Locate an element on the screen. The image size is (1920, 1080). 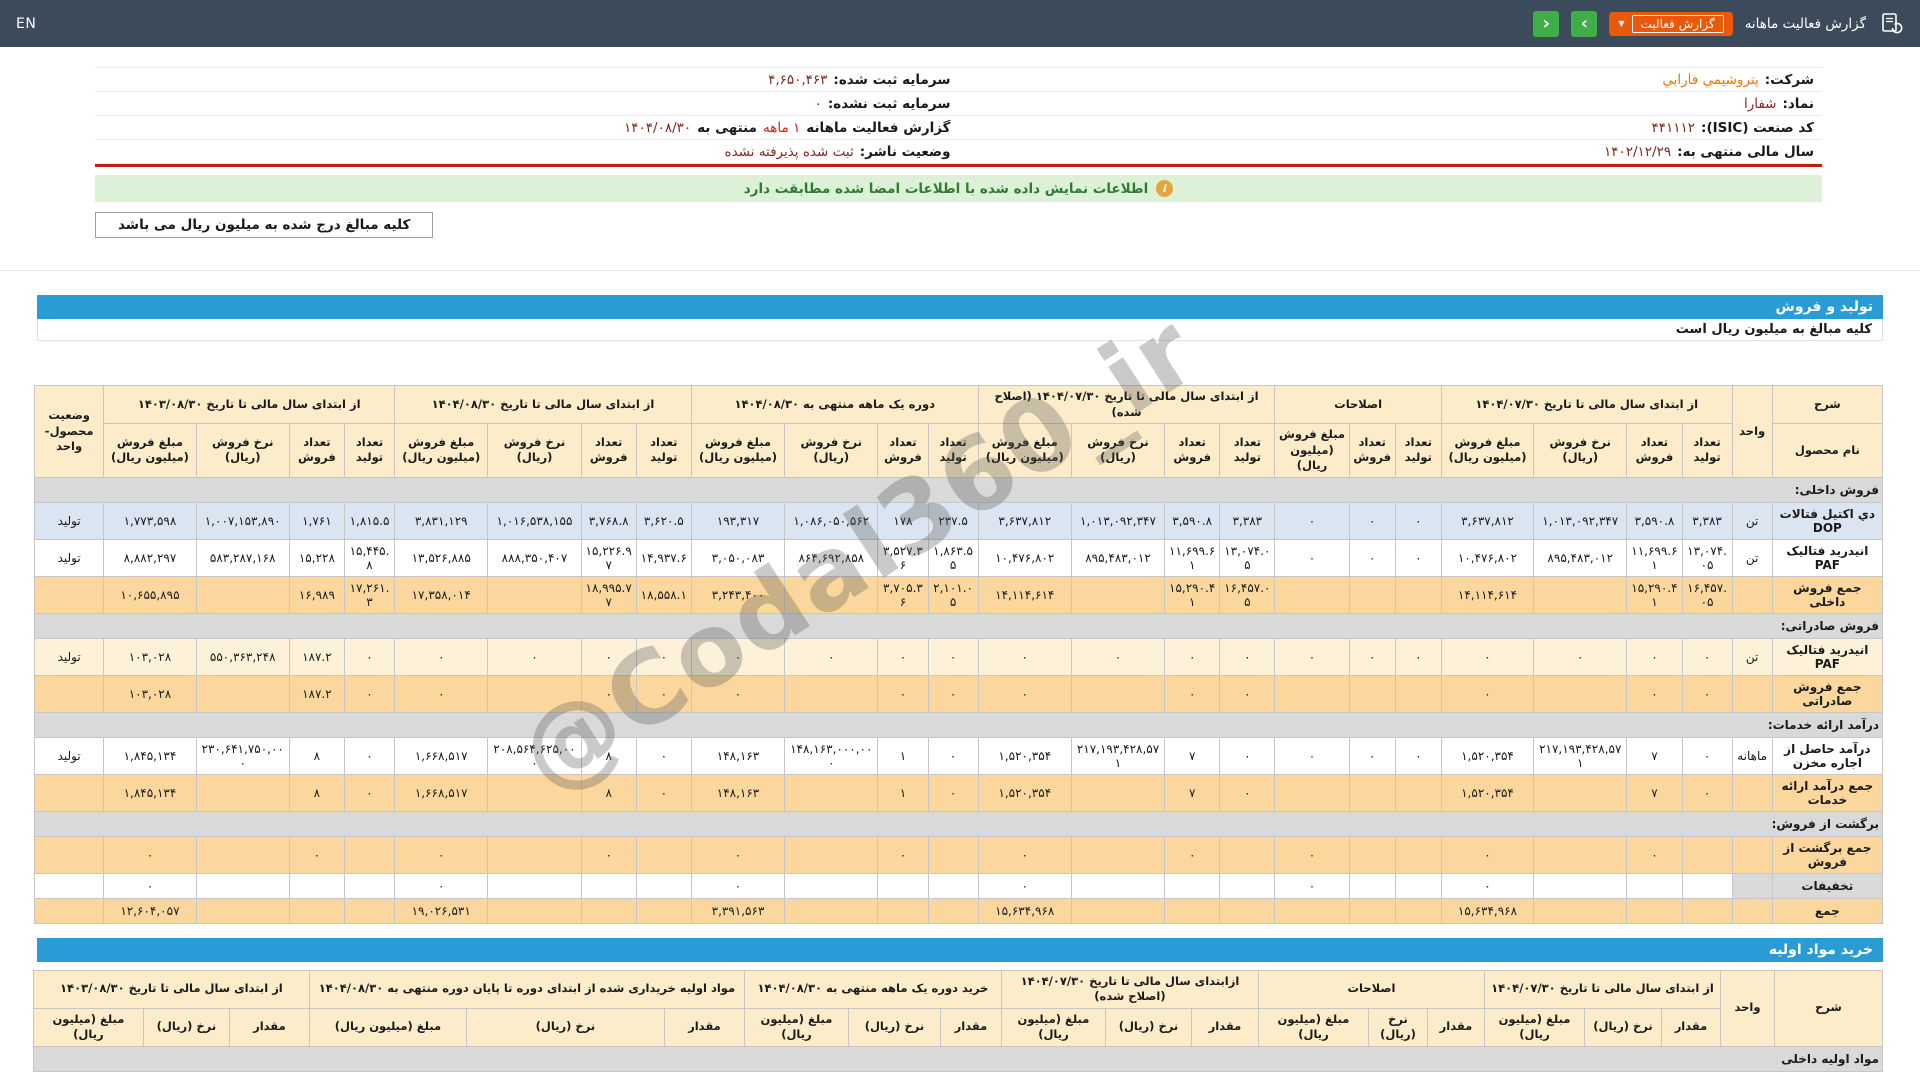
info-label: نماد: is located at coordinates (1798, 103).